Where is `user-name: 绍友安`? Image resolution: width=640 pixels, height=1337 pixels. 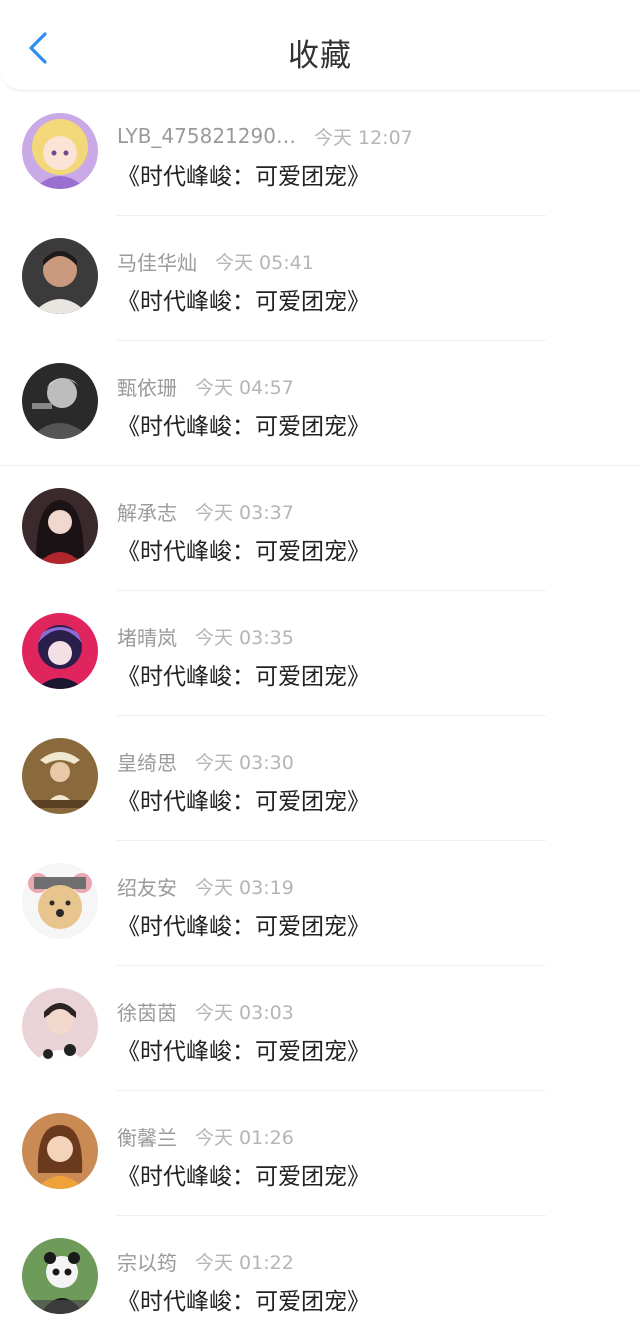
user-name: 绍友安 is located at coordinates (147, 887).